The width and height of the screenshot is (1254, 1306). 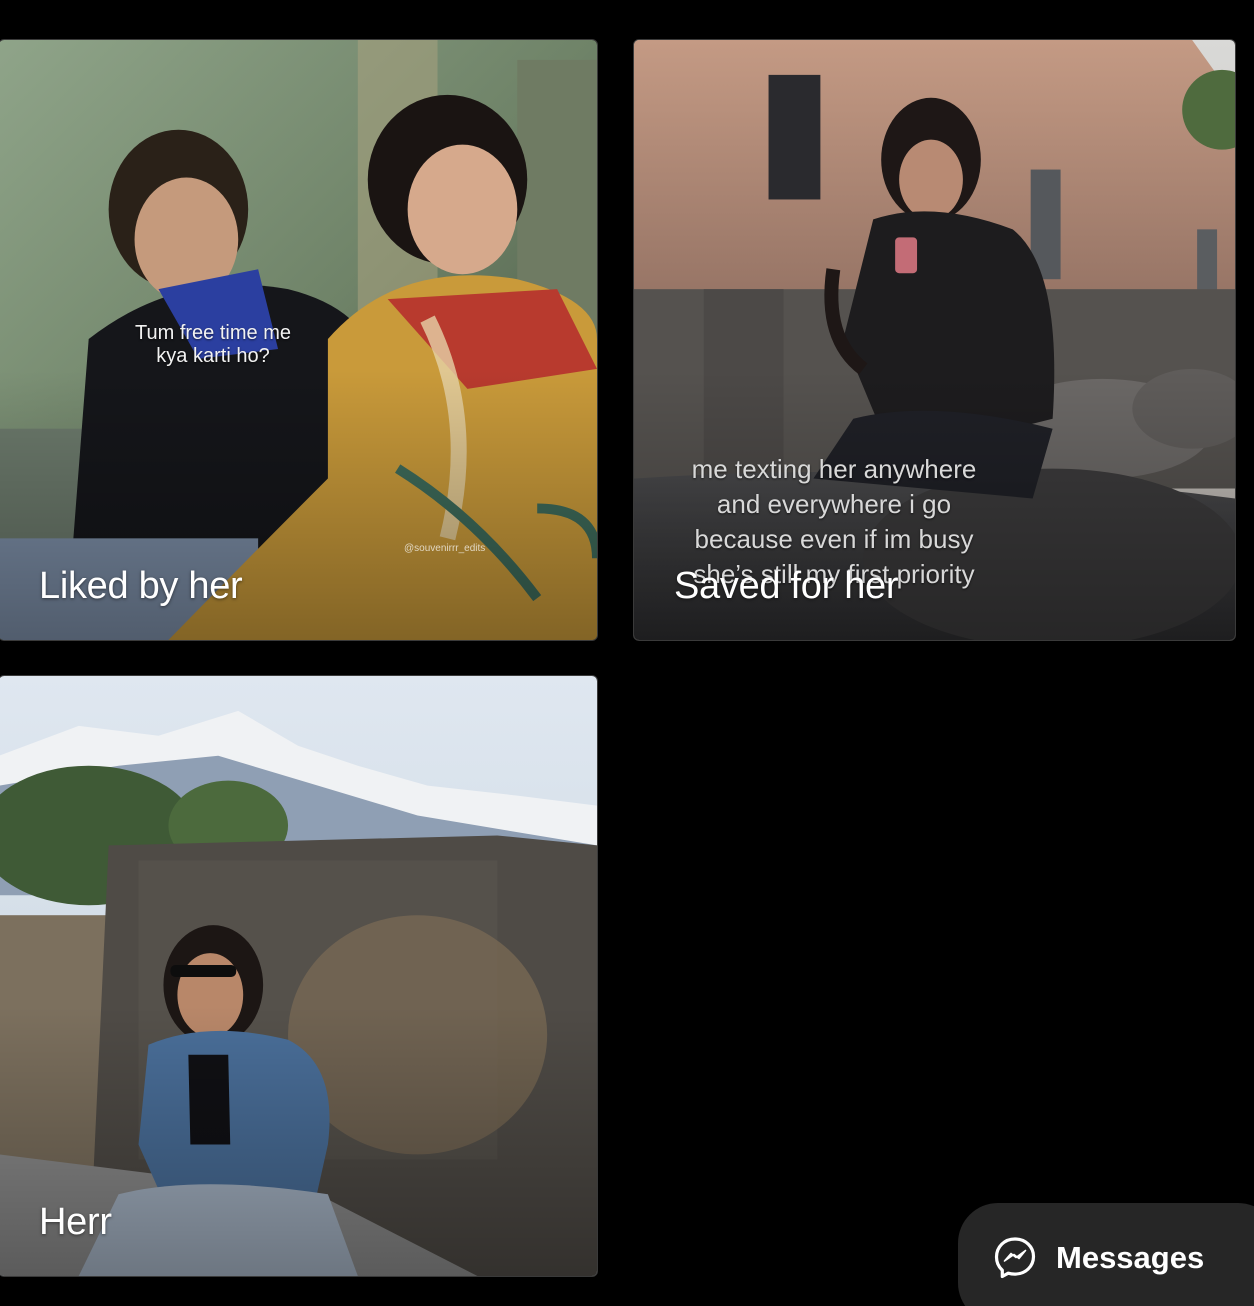 I want to click on messages-label: Messages, so click(x=1130, y=1257).